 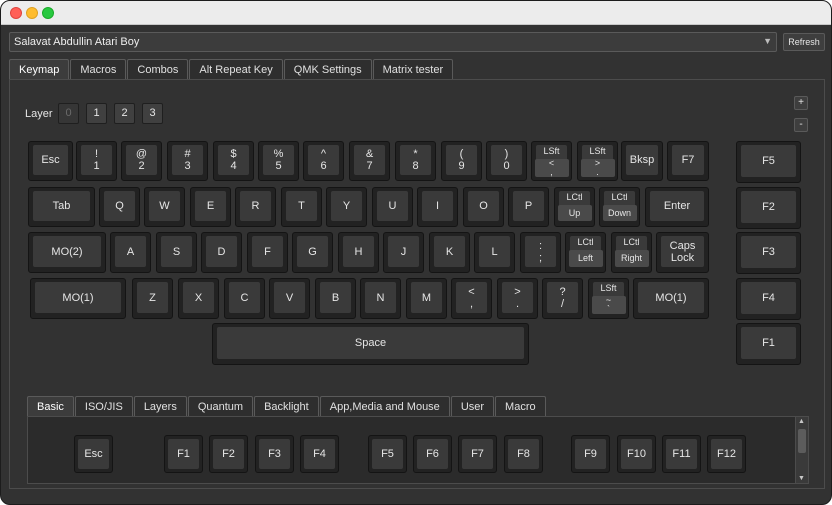 What do you see at coordinates (130, 252) in the screenshot?
I see `key-a: A` at bounding box center [130, 252].